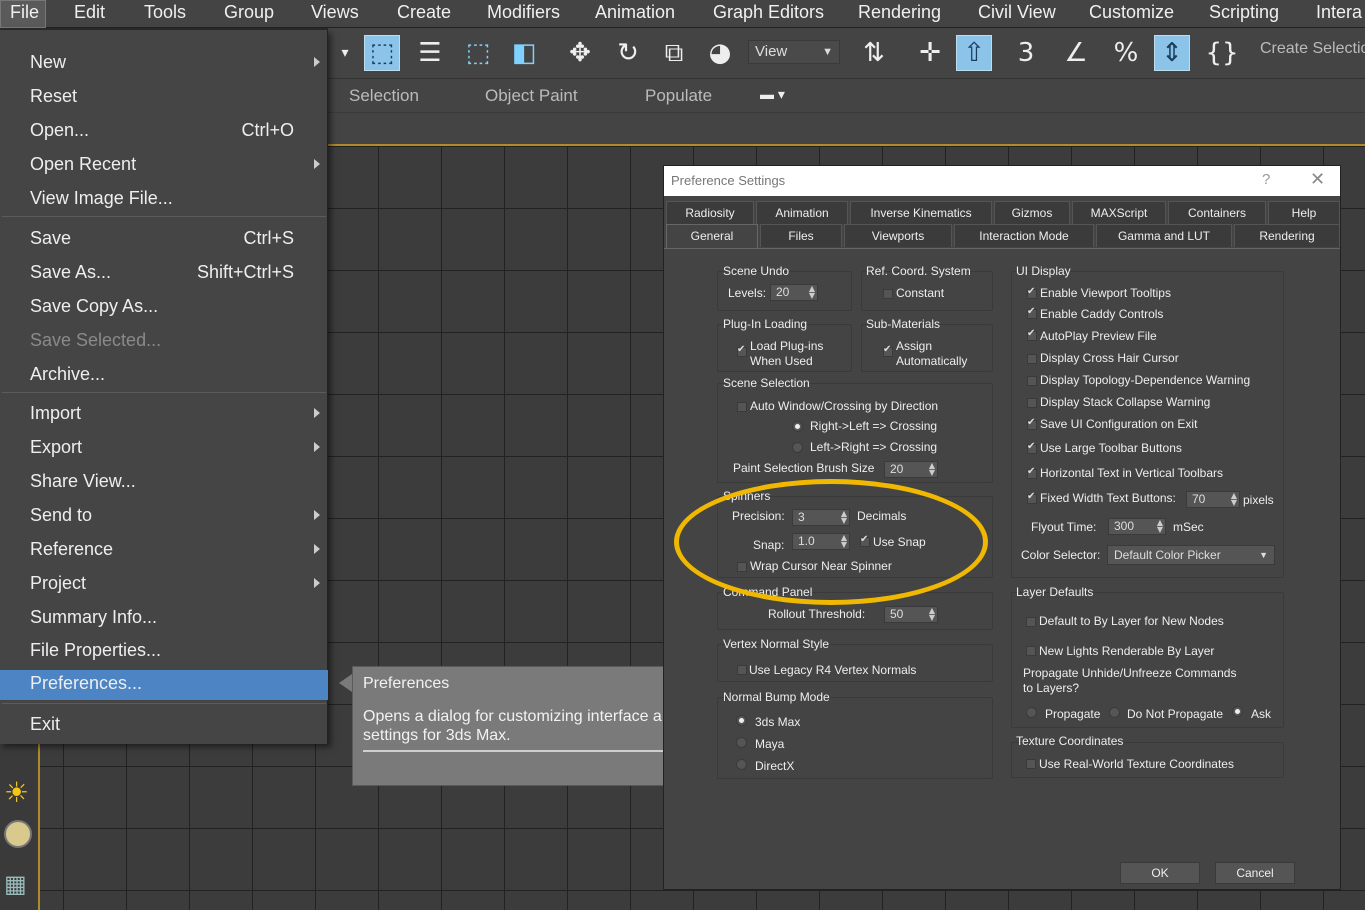 The height and width of the screenshot is (910, 1365). I want to click on menu-interactive: Intera, so click(1339, 12).